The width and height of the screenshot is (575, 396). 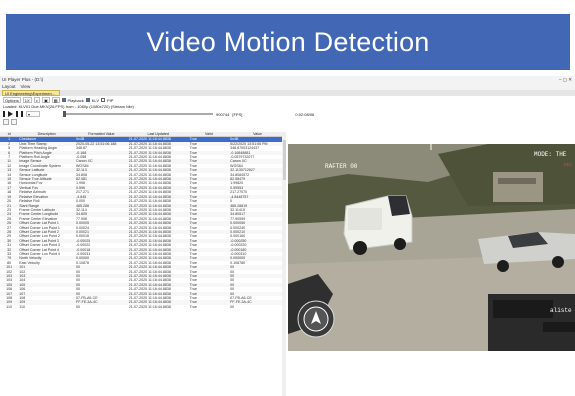 I want to click on rate-button: 1X, so click(x=27, y=100).